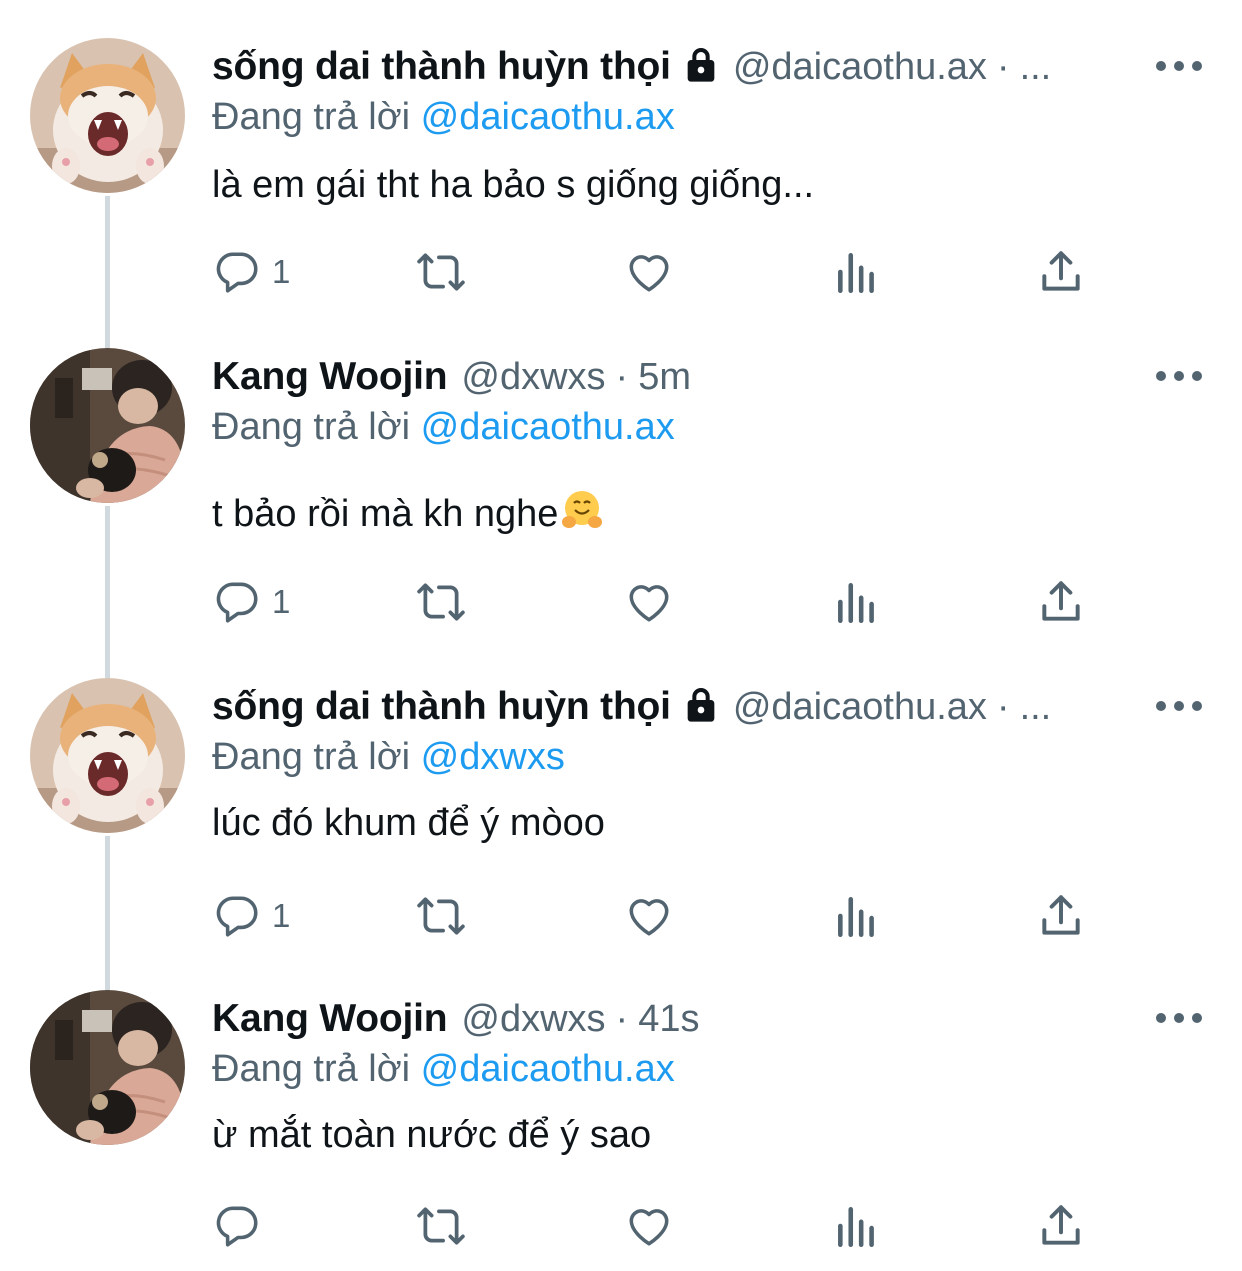 The image size is (1242, 1271). Describe the element at coordinates (455, 1019) in the screenshot. I see `tweet-header: Kang Woojin @dxwxs · 41s` at that location.